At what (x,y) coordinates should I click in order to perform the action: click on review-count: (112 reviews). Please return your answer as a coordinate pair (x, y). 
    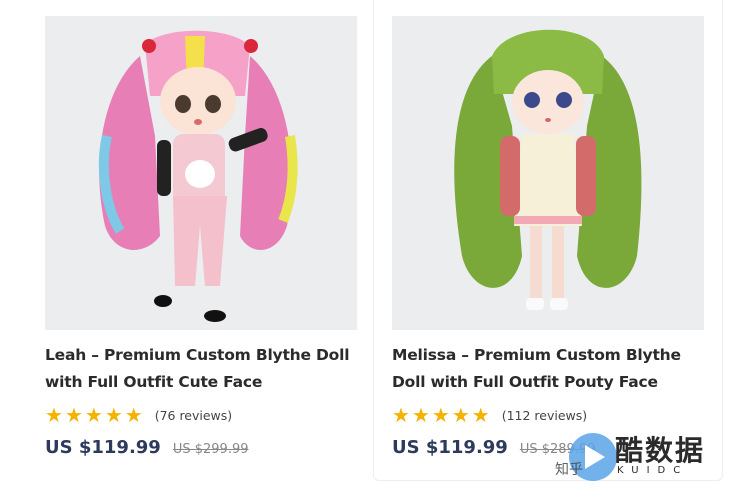
    Looking at the image, I should click on (544, 415).